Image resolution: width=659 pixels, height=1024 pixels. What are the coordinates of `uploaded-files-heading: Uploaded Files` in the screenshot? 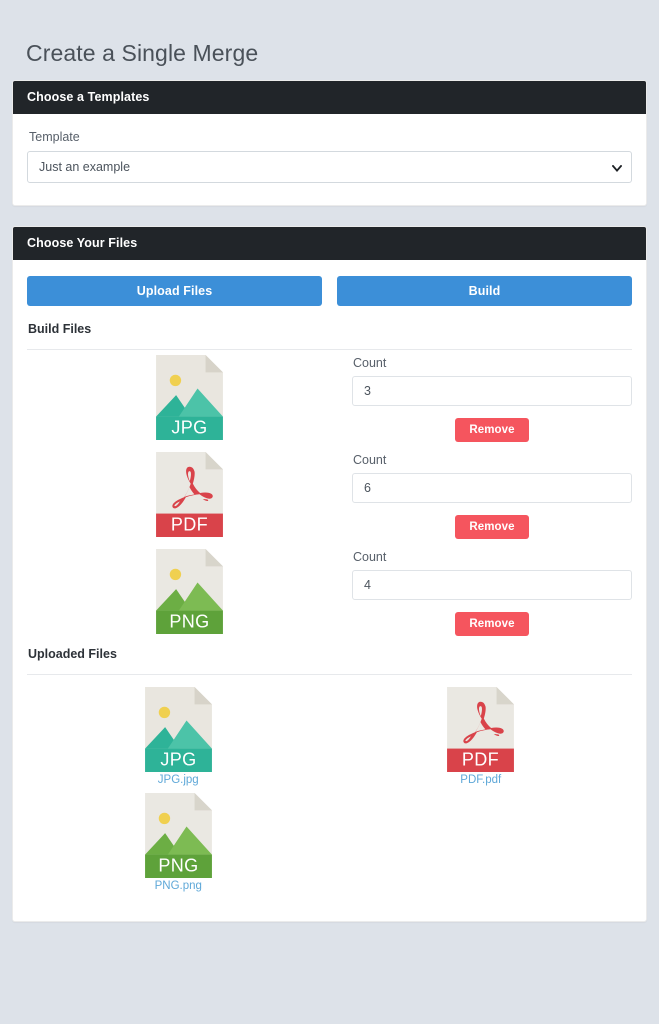 It's located at (72, 653).